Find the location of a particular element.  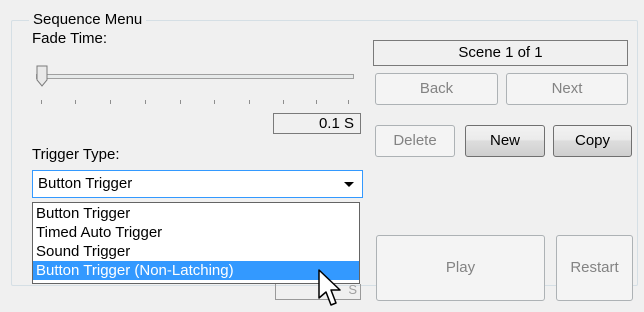

next-button: Next is located at coordinates (567, 89).